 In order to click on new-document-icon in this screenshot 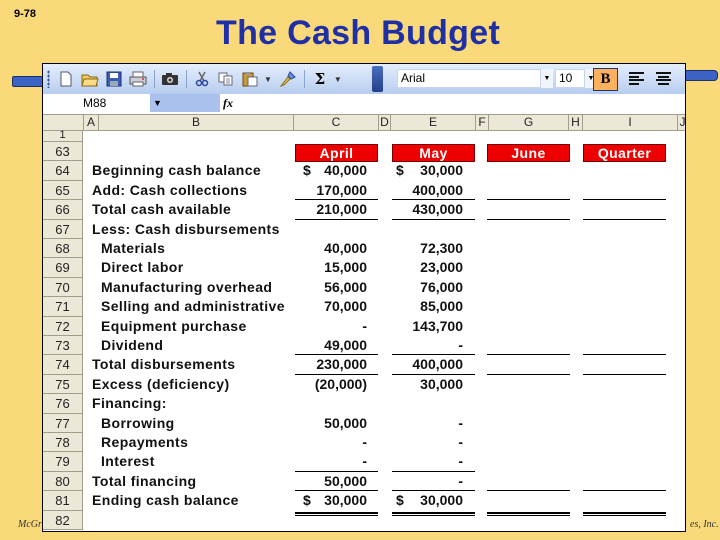, I will do `click(66, 79)`.